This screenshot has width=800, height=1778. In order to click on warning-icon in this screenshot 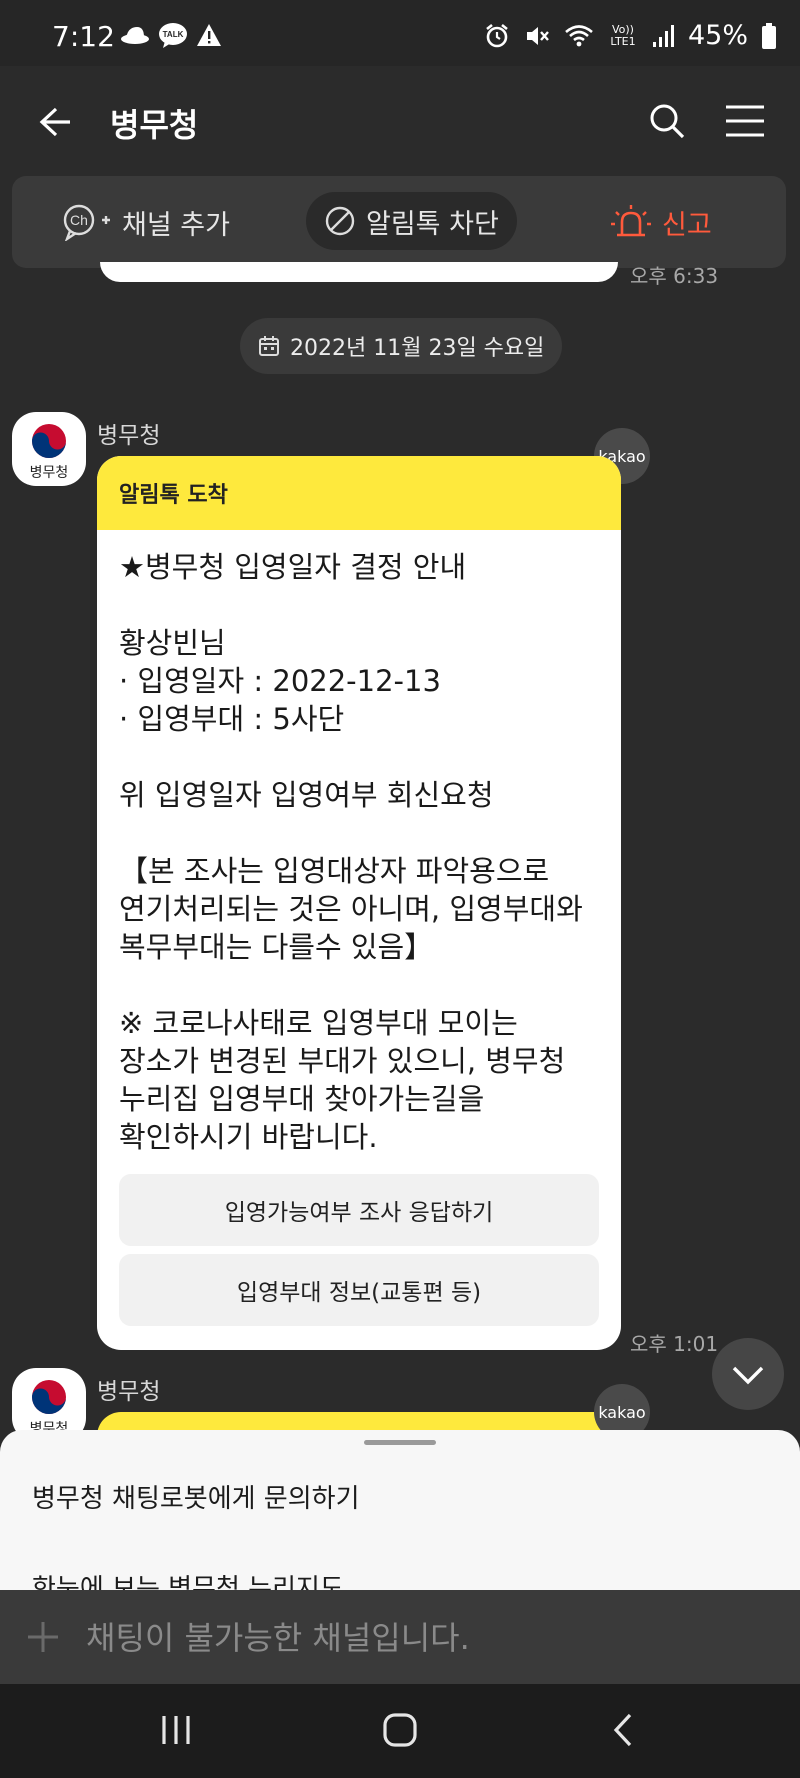, I will do `click(209, 35)`.